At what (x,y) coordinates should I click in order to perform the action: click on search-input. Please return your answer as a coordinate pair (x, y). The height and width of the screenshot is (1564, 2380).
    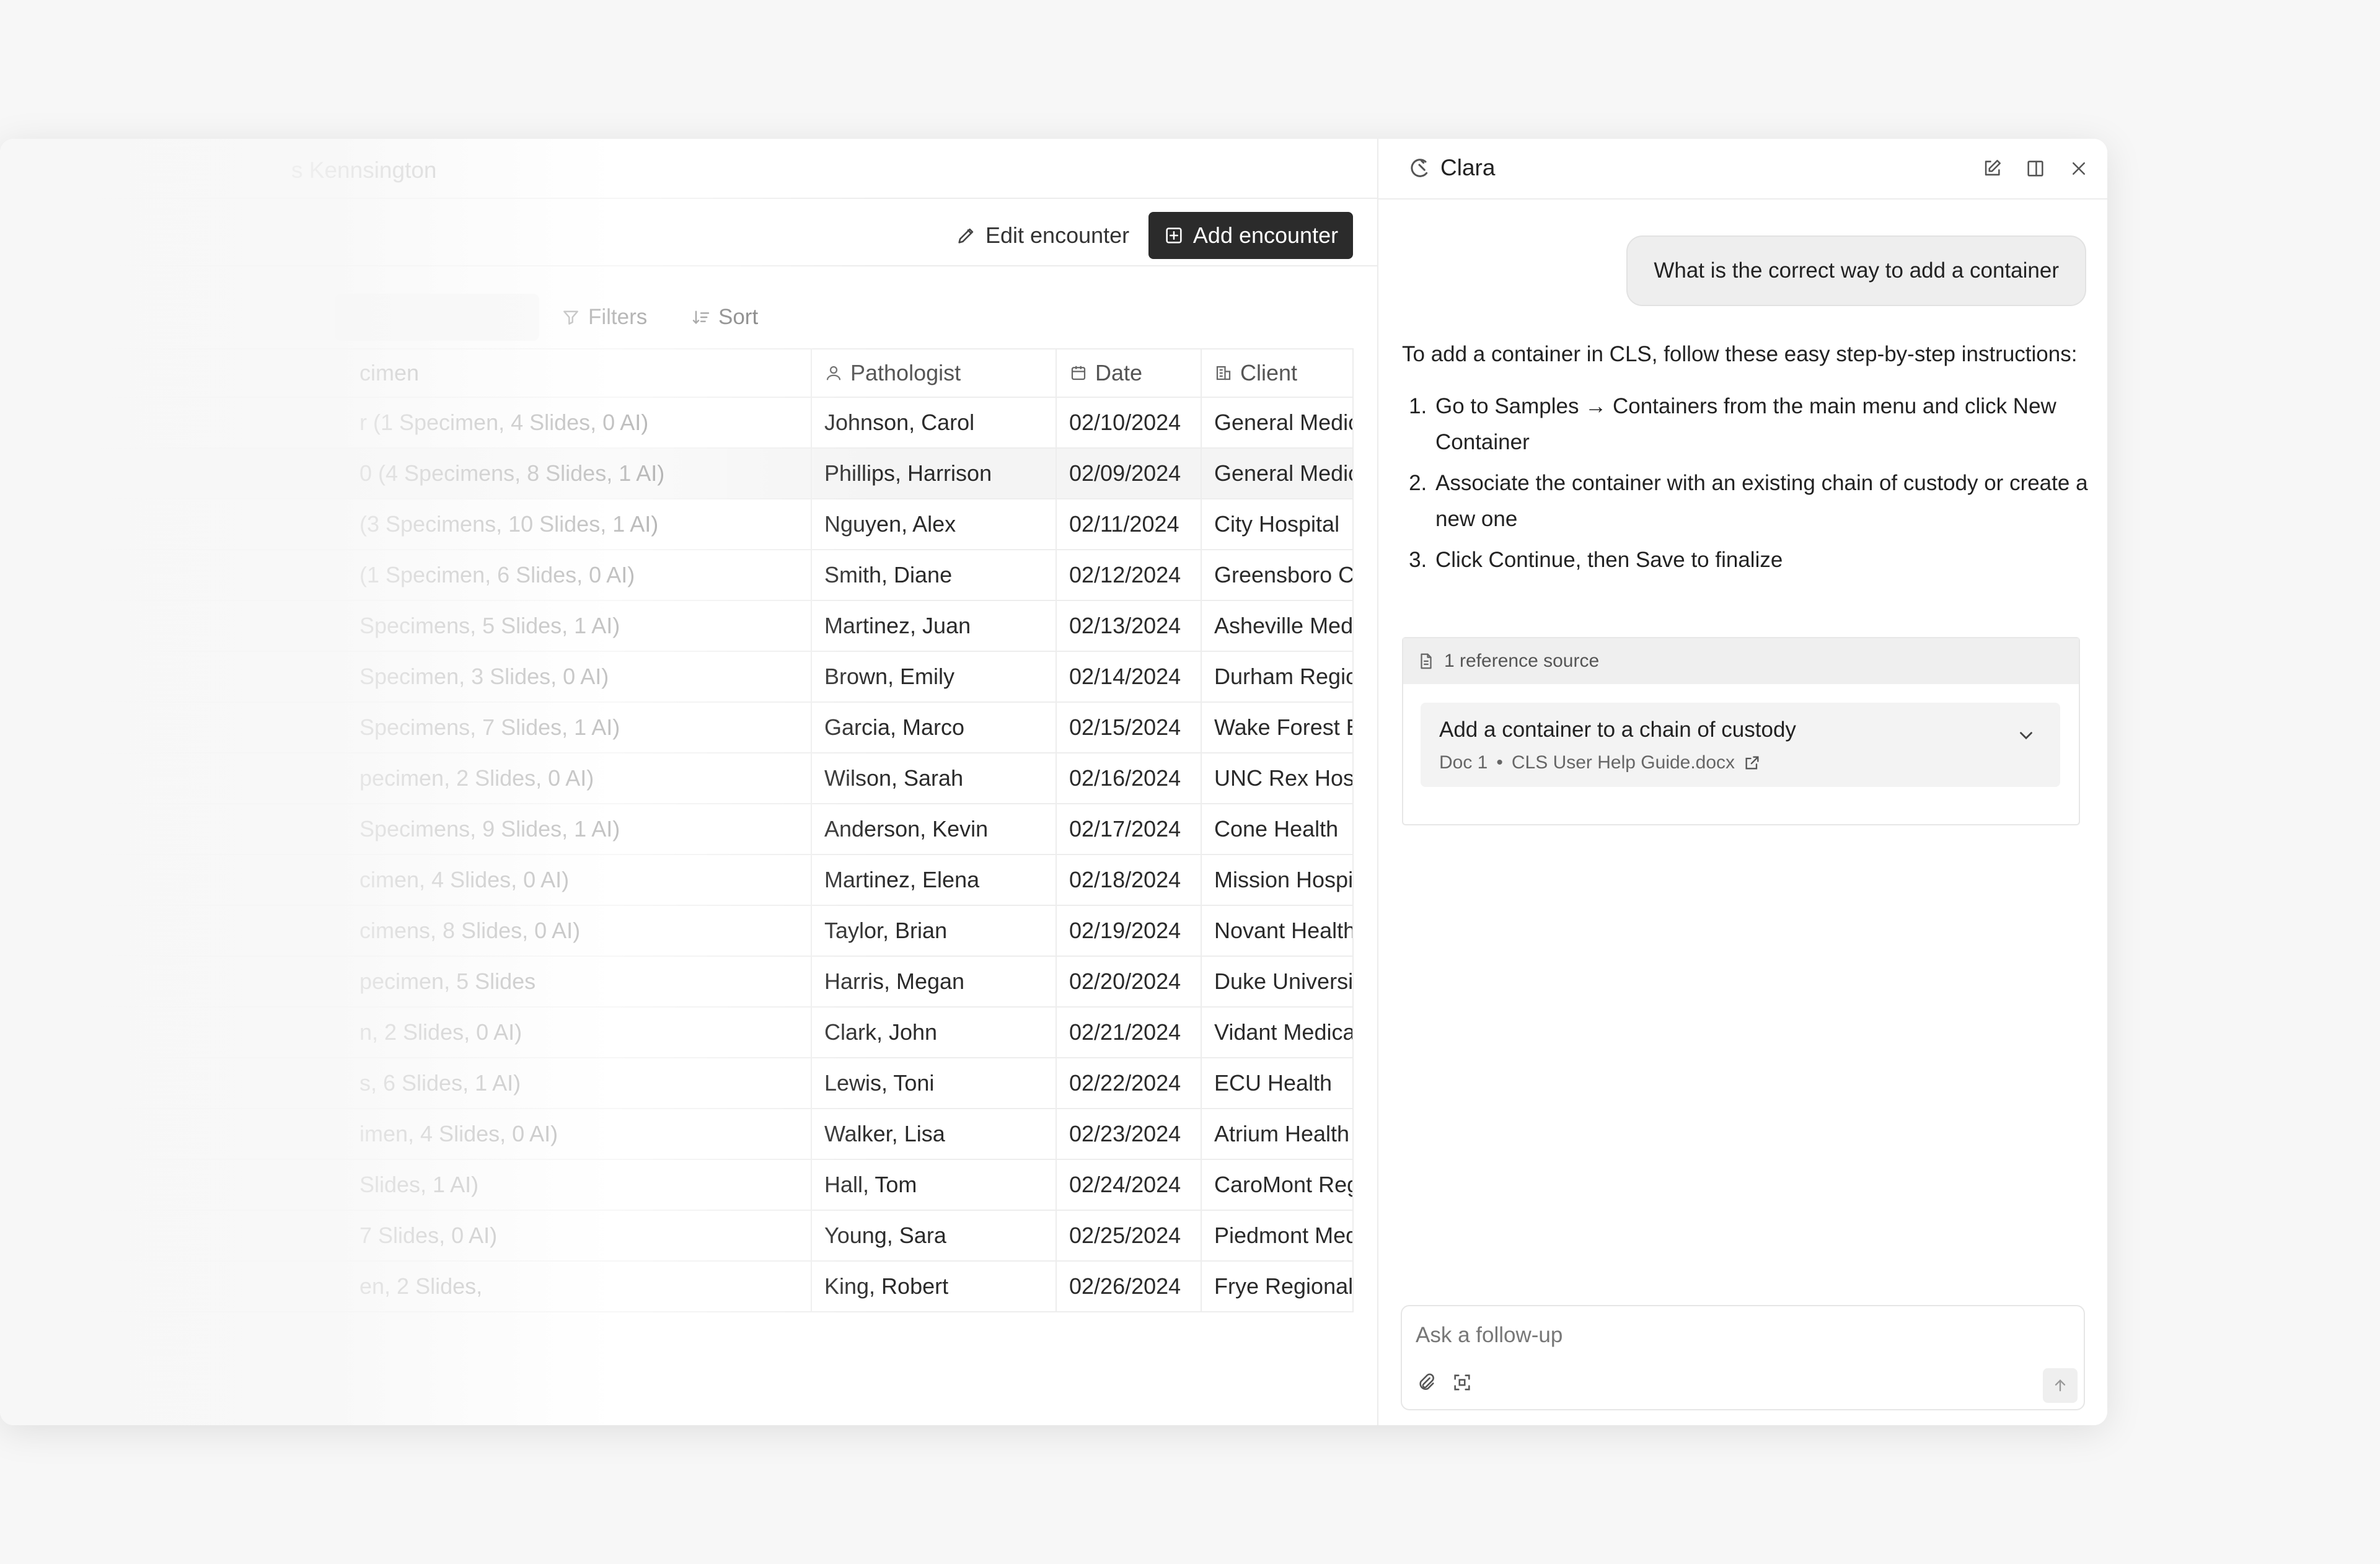
    Looking at the image, I should click on (437, 317).